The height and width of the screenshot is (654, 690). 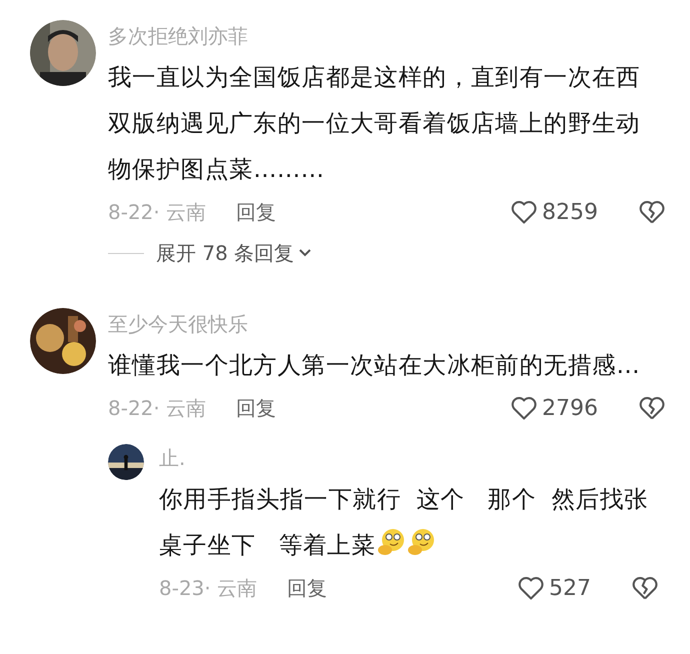 What do you see at coordinates (305, 253) in the screenshot?
I see `chevron-down-icon` at bounding box center [305, 253].